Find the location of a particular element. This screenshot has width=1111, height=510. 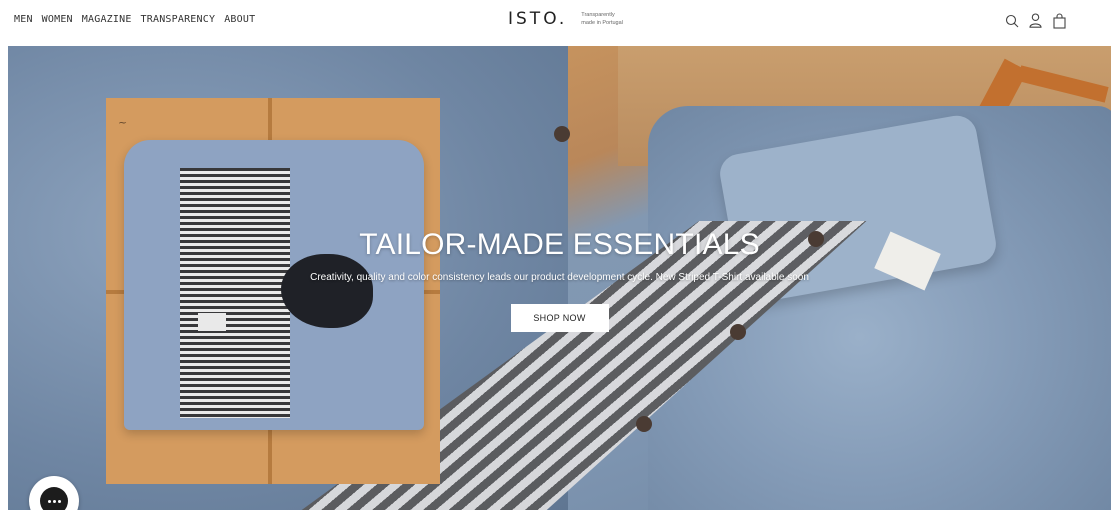

shop-now-button: SHOP NOW is located at coordinates (559, 318).